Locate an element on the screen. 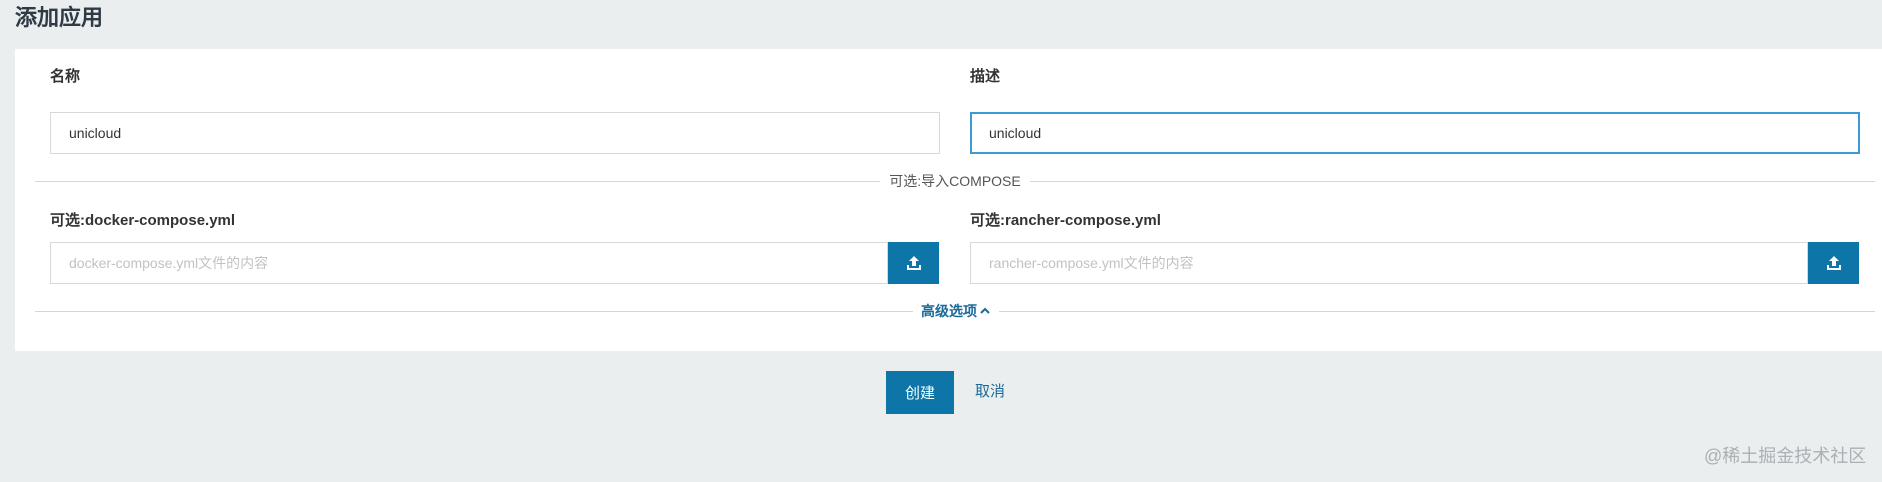  docker-compose-input is located at coordinates (469, 263).